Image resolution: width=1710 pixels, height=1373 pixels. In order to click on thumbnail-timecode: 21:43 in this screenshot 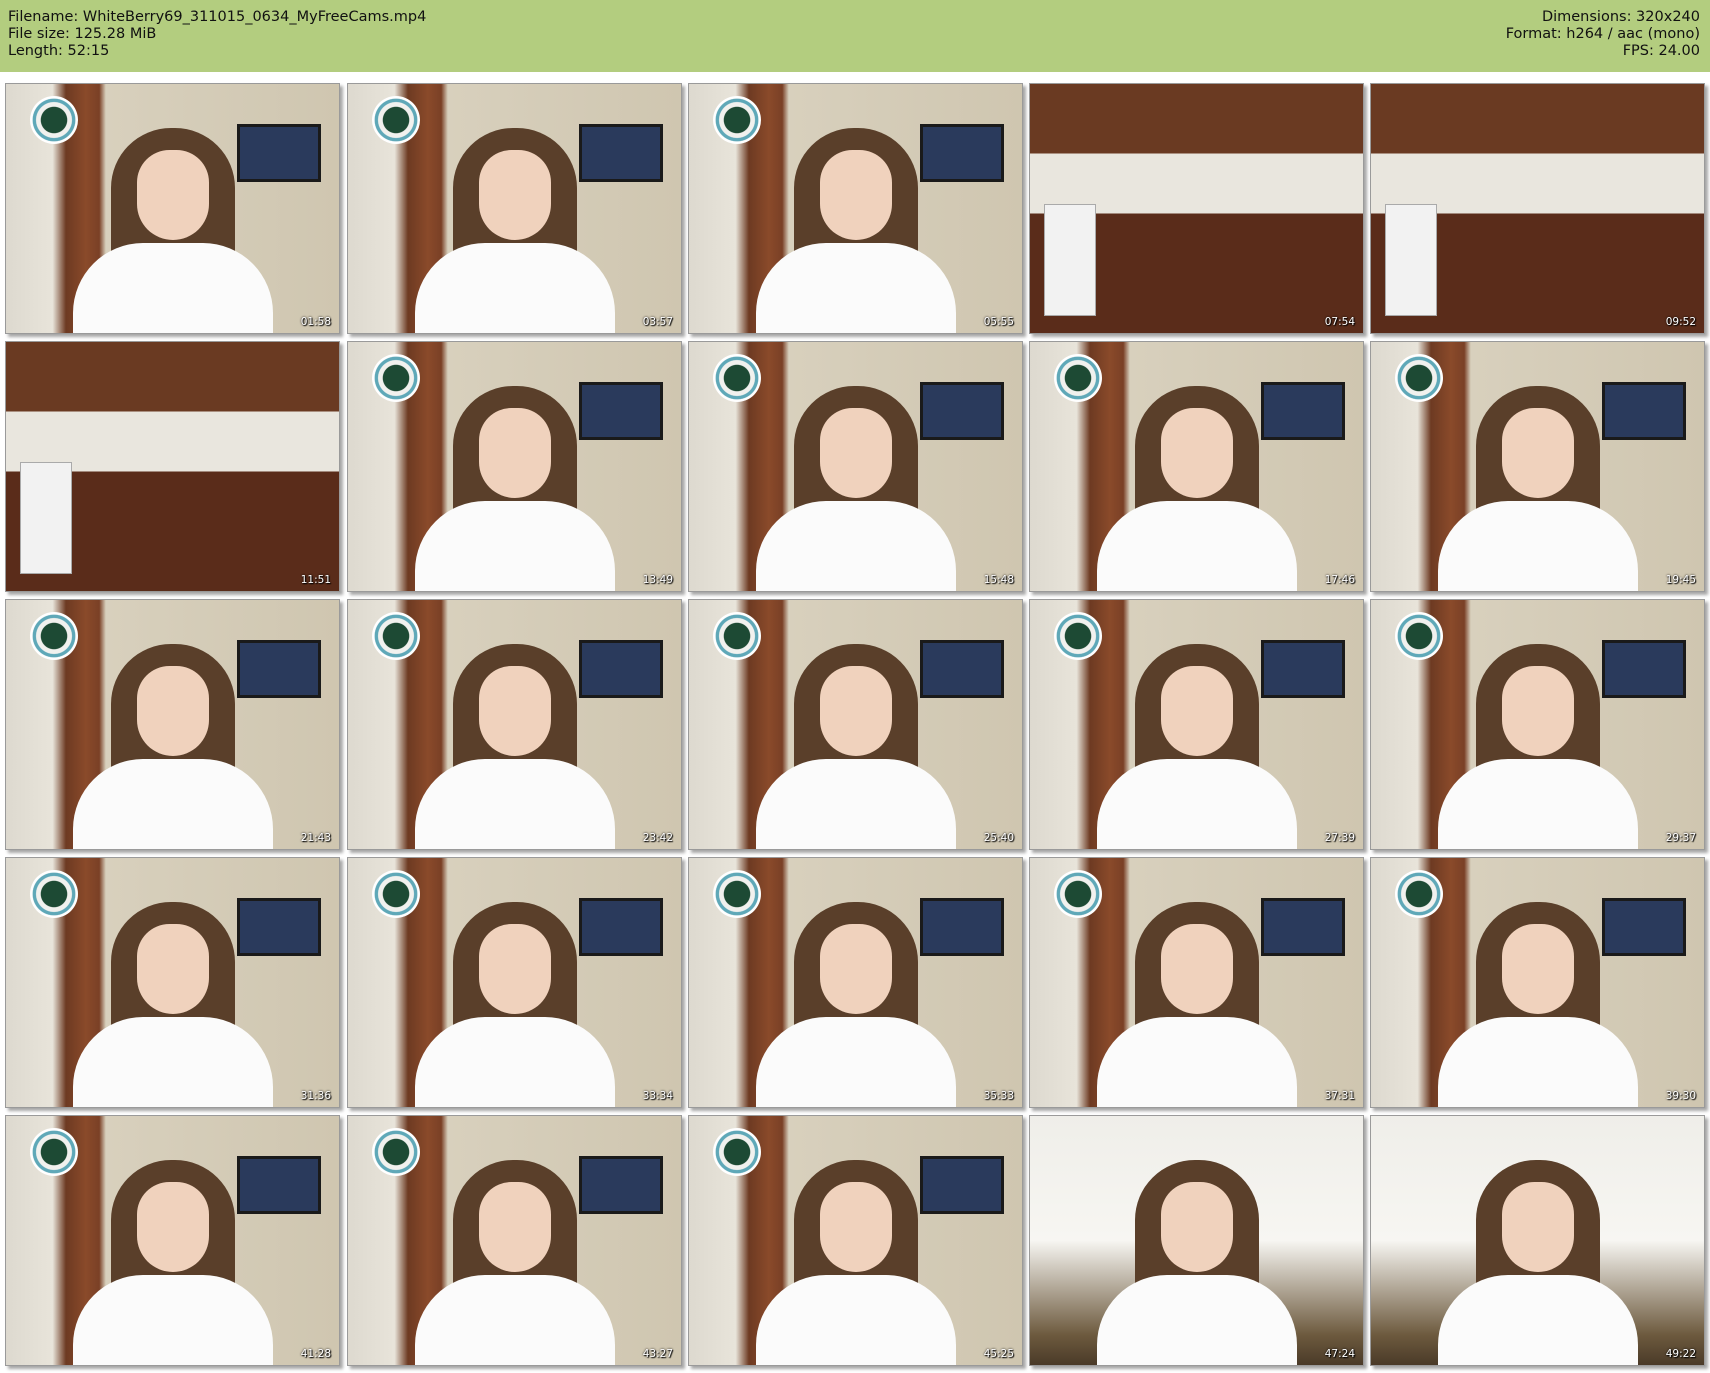, I will do `click(315, 838)`.